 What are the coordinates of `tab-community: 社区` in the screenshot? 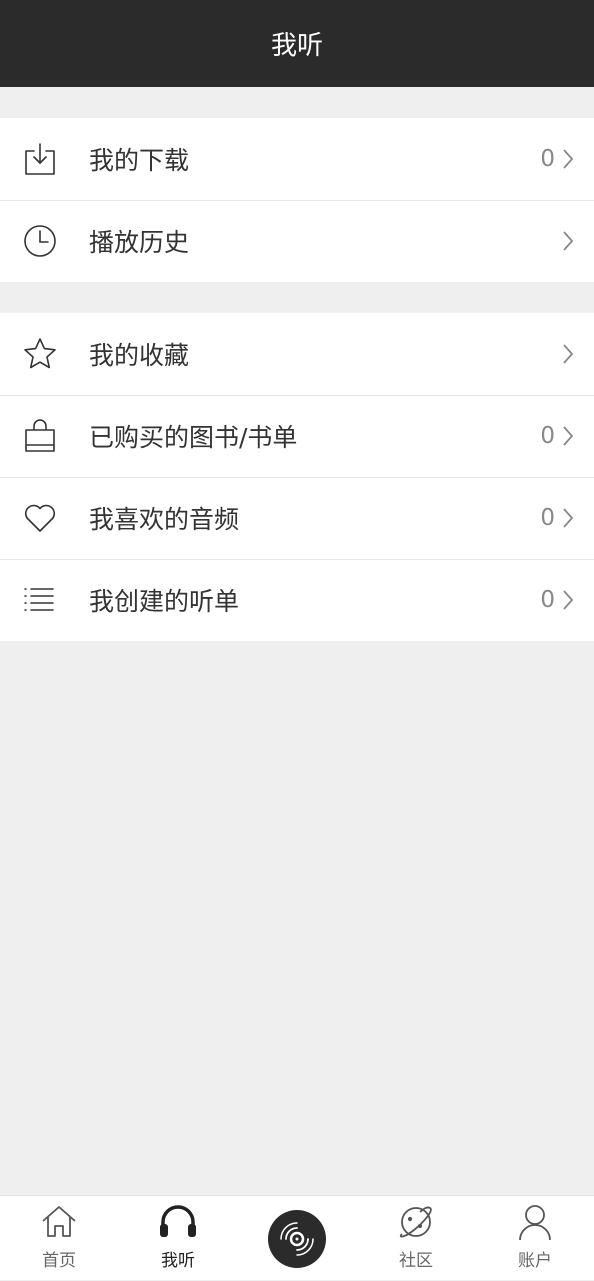 It's located at (416, 1238).